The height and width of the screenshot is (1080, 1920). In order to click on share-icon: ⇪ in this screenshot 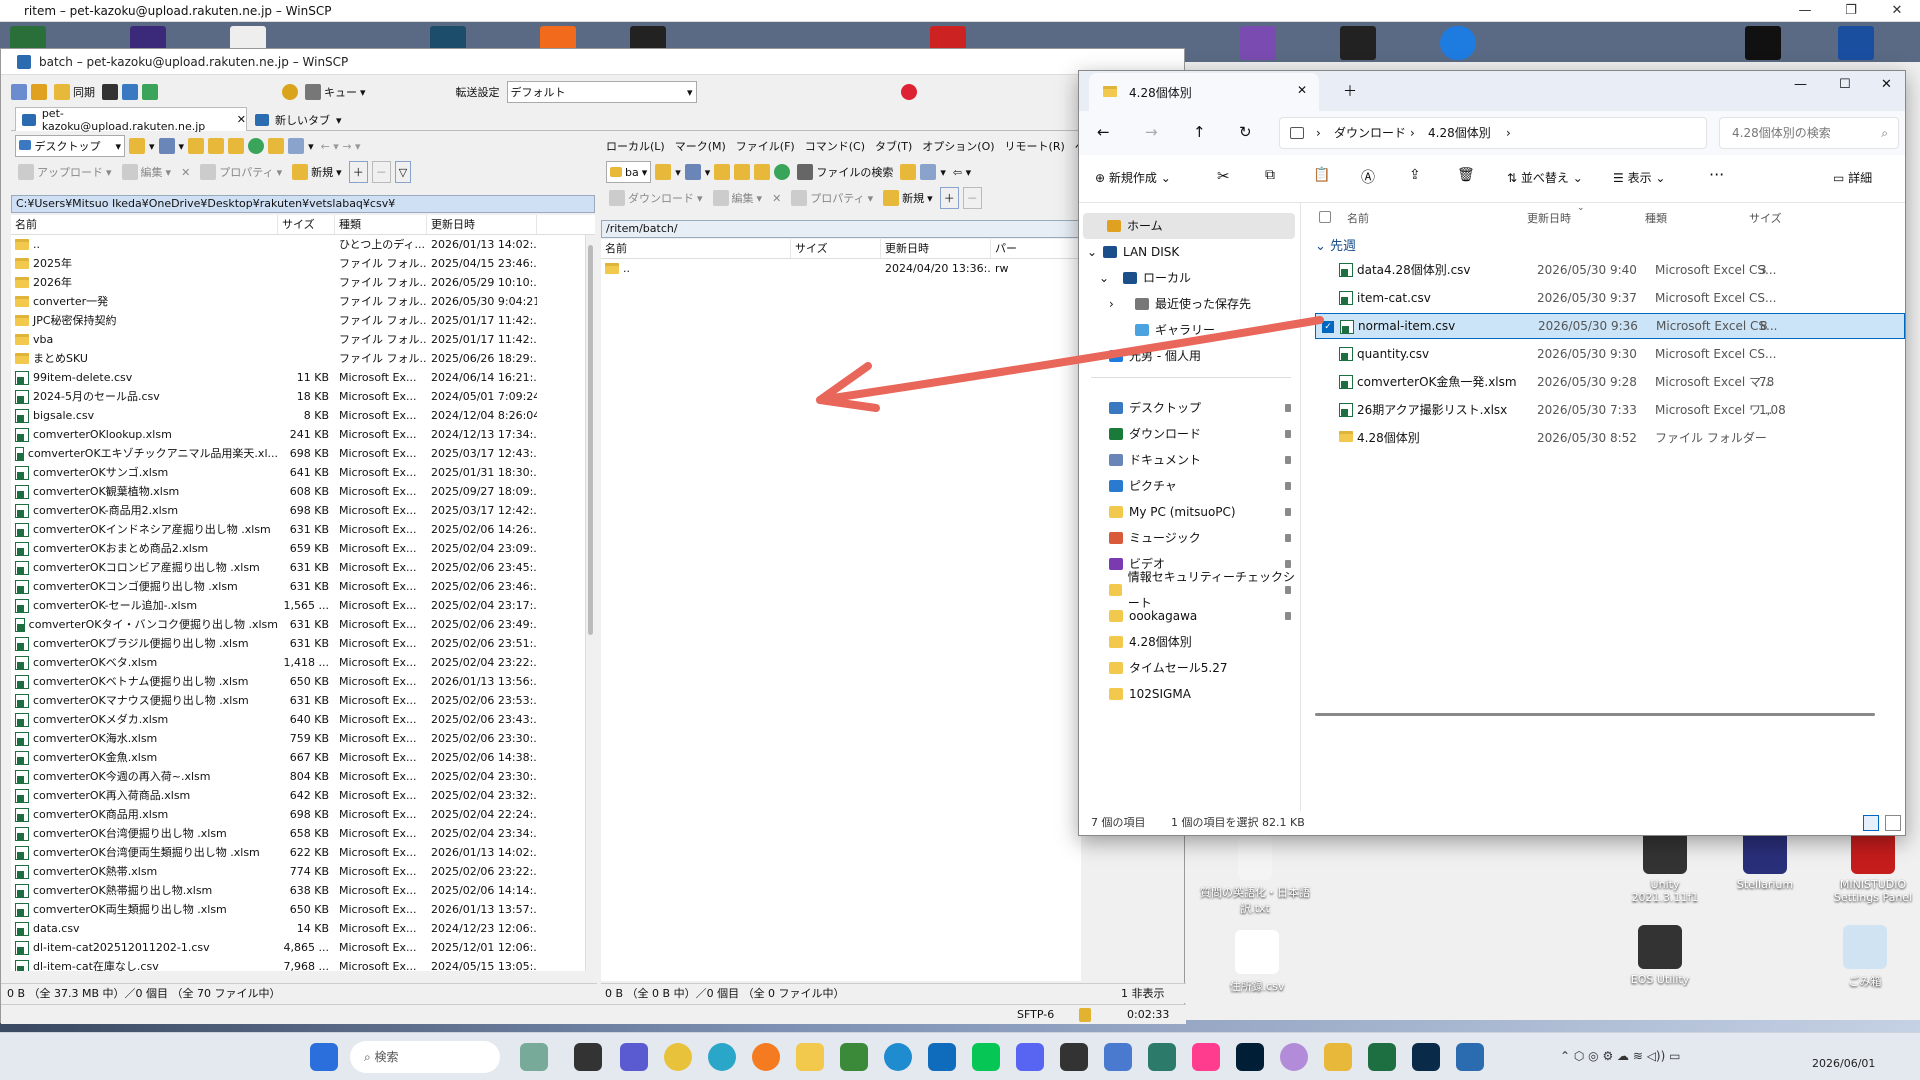, I will do `click(1415, 175)`.